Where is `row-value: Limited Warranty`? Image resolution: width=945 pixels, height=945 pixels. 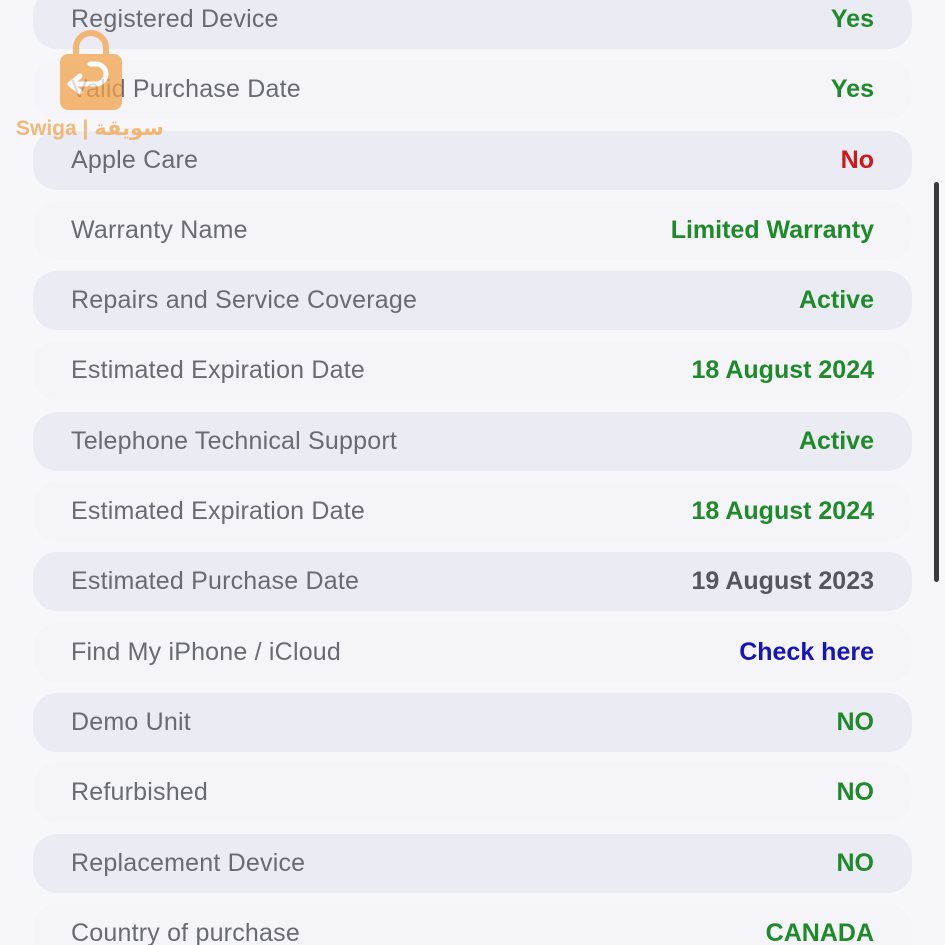
row-value: Limited Warranty is located at coordinates (772, 229).